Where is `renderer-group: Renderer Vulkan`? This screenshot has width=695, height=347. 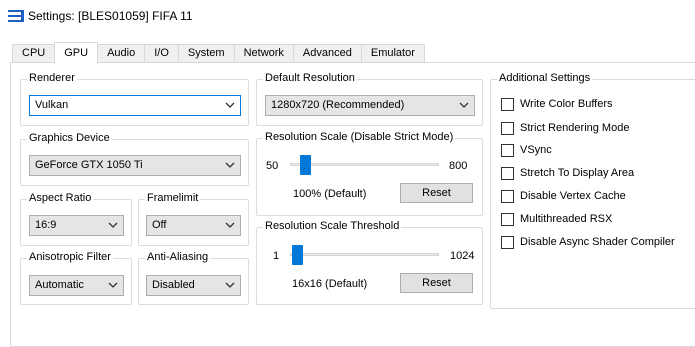
renderer-group: Renderer Vulkan is located at coordinates (134, 99).